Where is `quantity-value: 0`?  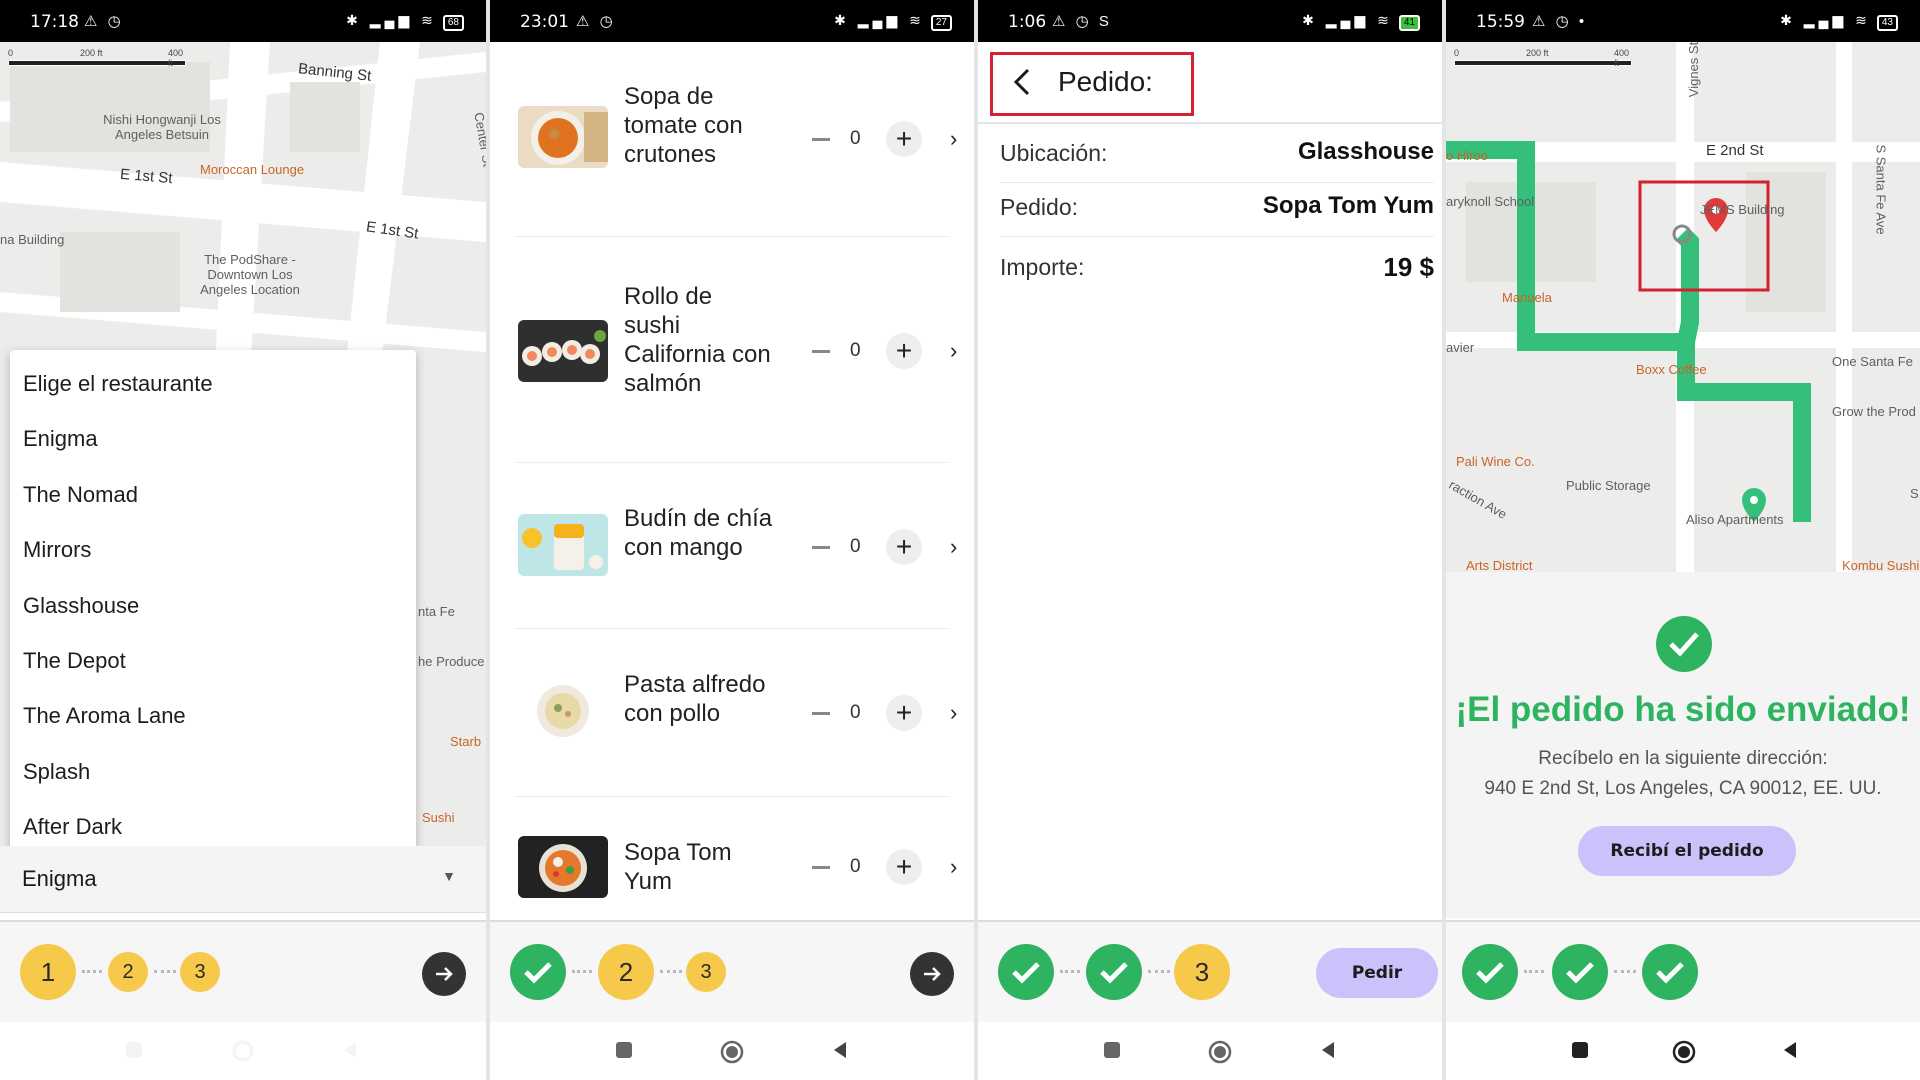 quantity-value: 0 is located at coordinates (855, 866).